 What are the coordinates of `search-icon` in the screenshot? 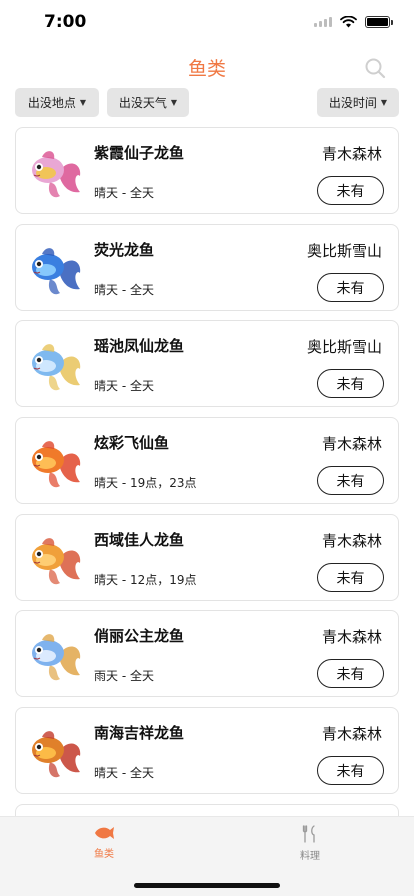 It's located at (375, 68).